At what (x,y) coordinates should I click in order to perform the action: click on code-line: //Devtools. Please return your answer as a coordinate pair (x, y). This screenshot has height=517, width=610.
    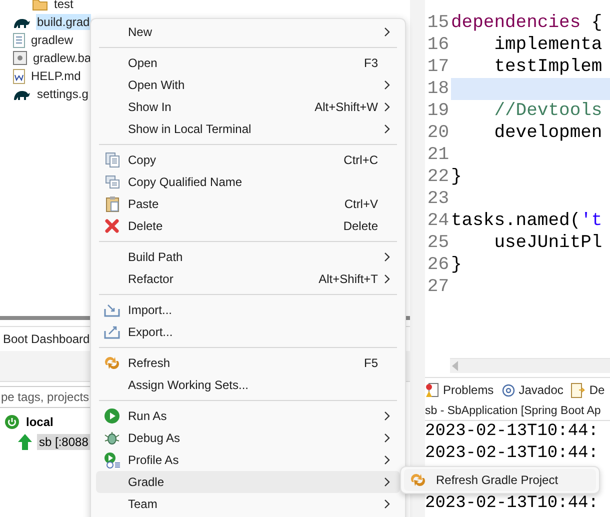
    Looking at the image, I should click on (548, 111).